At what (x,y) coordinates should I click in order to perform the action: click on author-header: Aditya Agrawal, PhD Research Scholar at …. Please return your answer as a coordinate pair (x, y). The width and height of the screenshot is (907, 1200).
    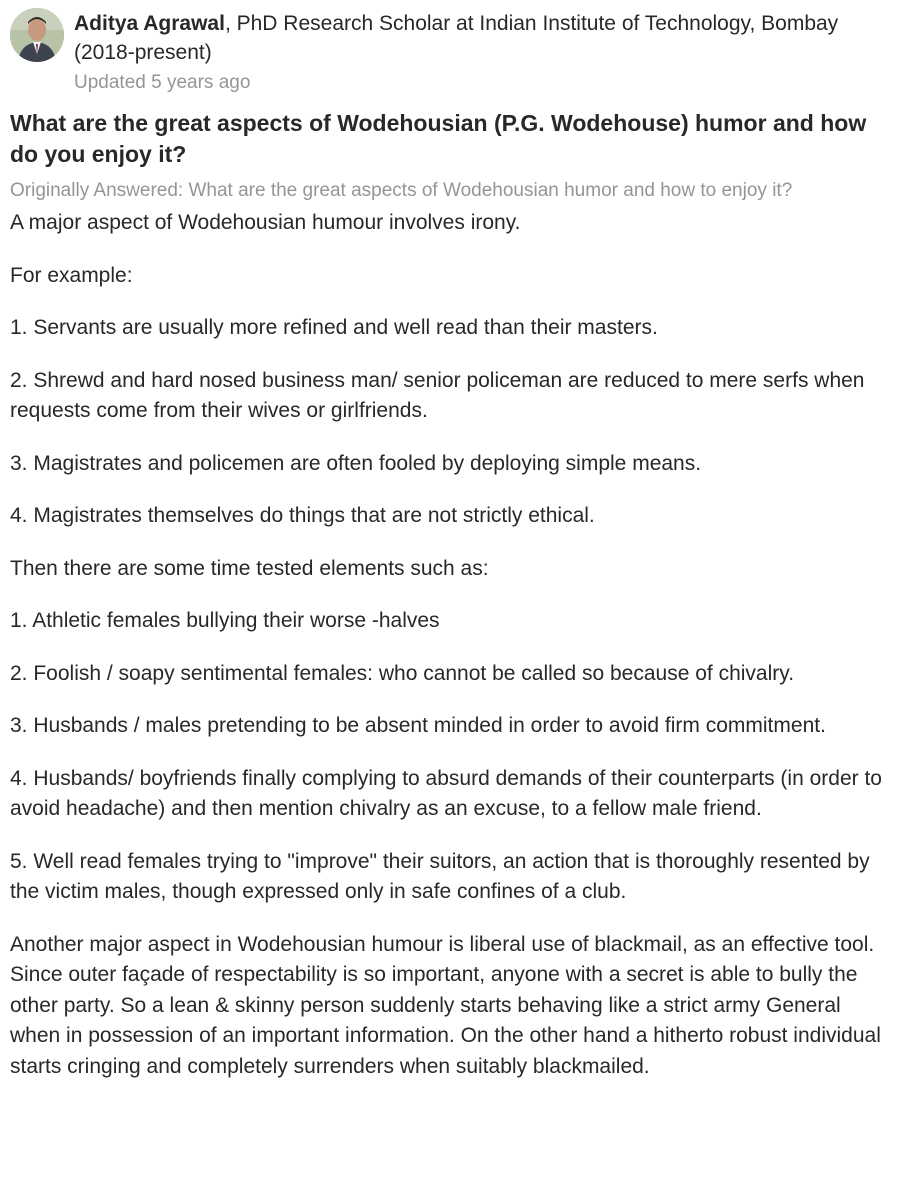
    Looking at the image, I should click on (451, 48).